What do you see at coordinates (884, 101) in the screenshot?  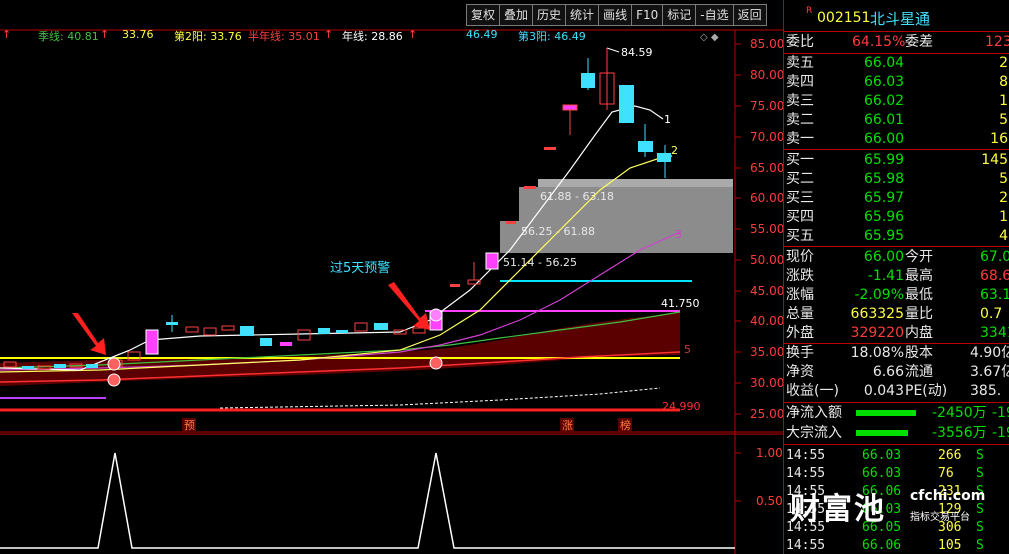 I see `ask-price: 66.02` at bounding box center [884, 101].